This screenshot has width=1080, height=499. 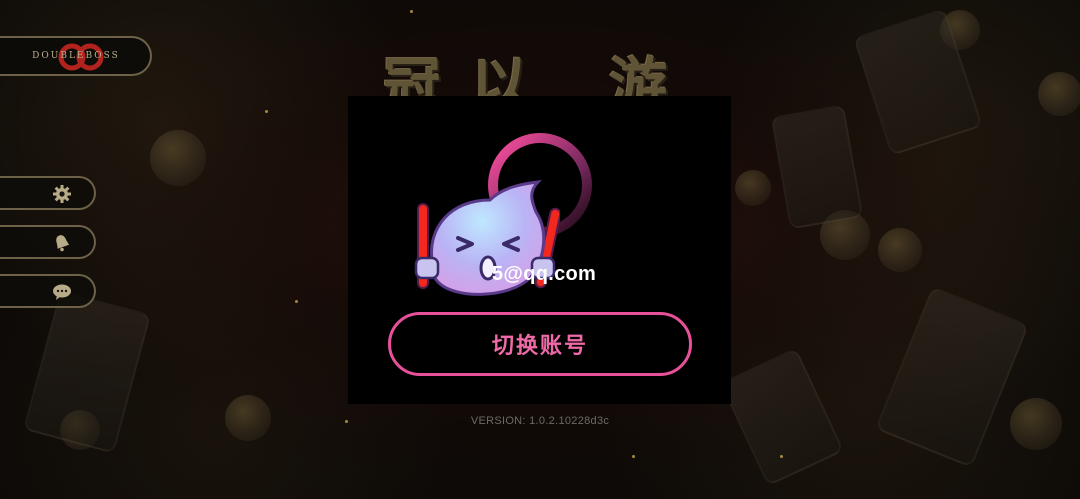 I want to click on logo-text: DOUBLEBOSS, so click(x=76, y=56).